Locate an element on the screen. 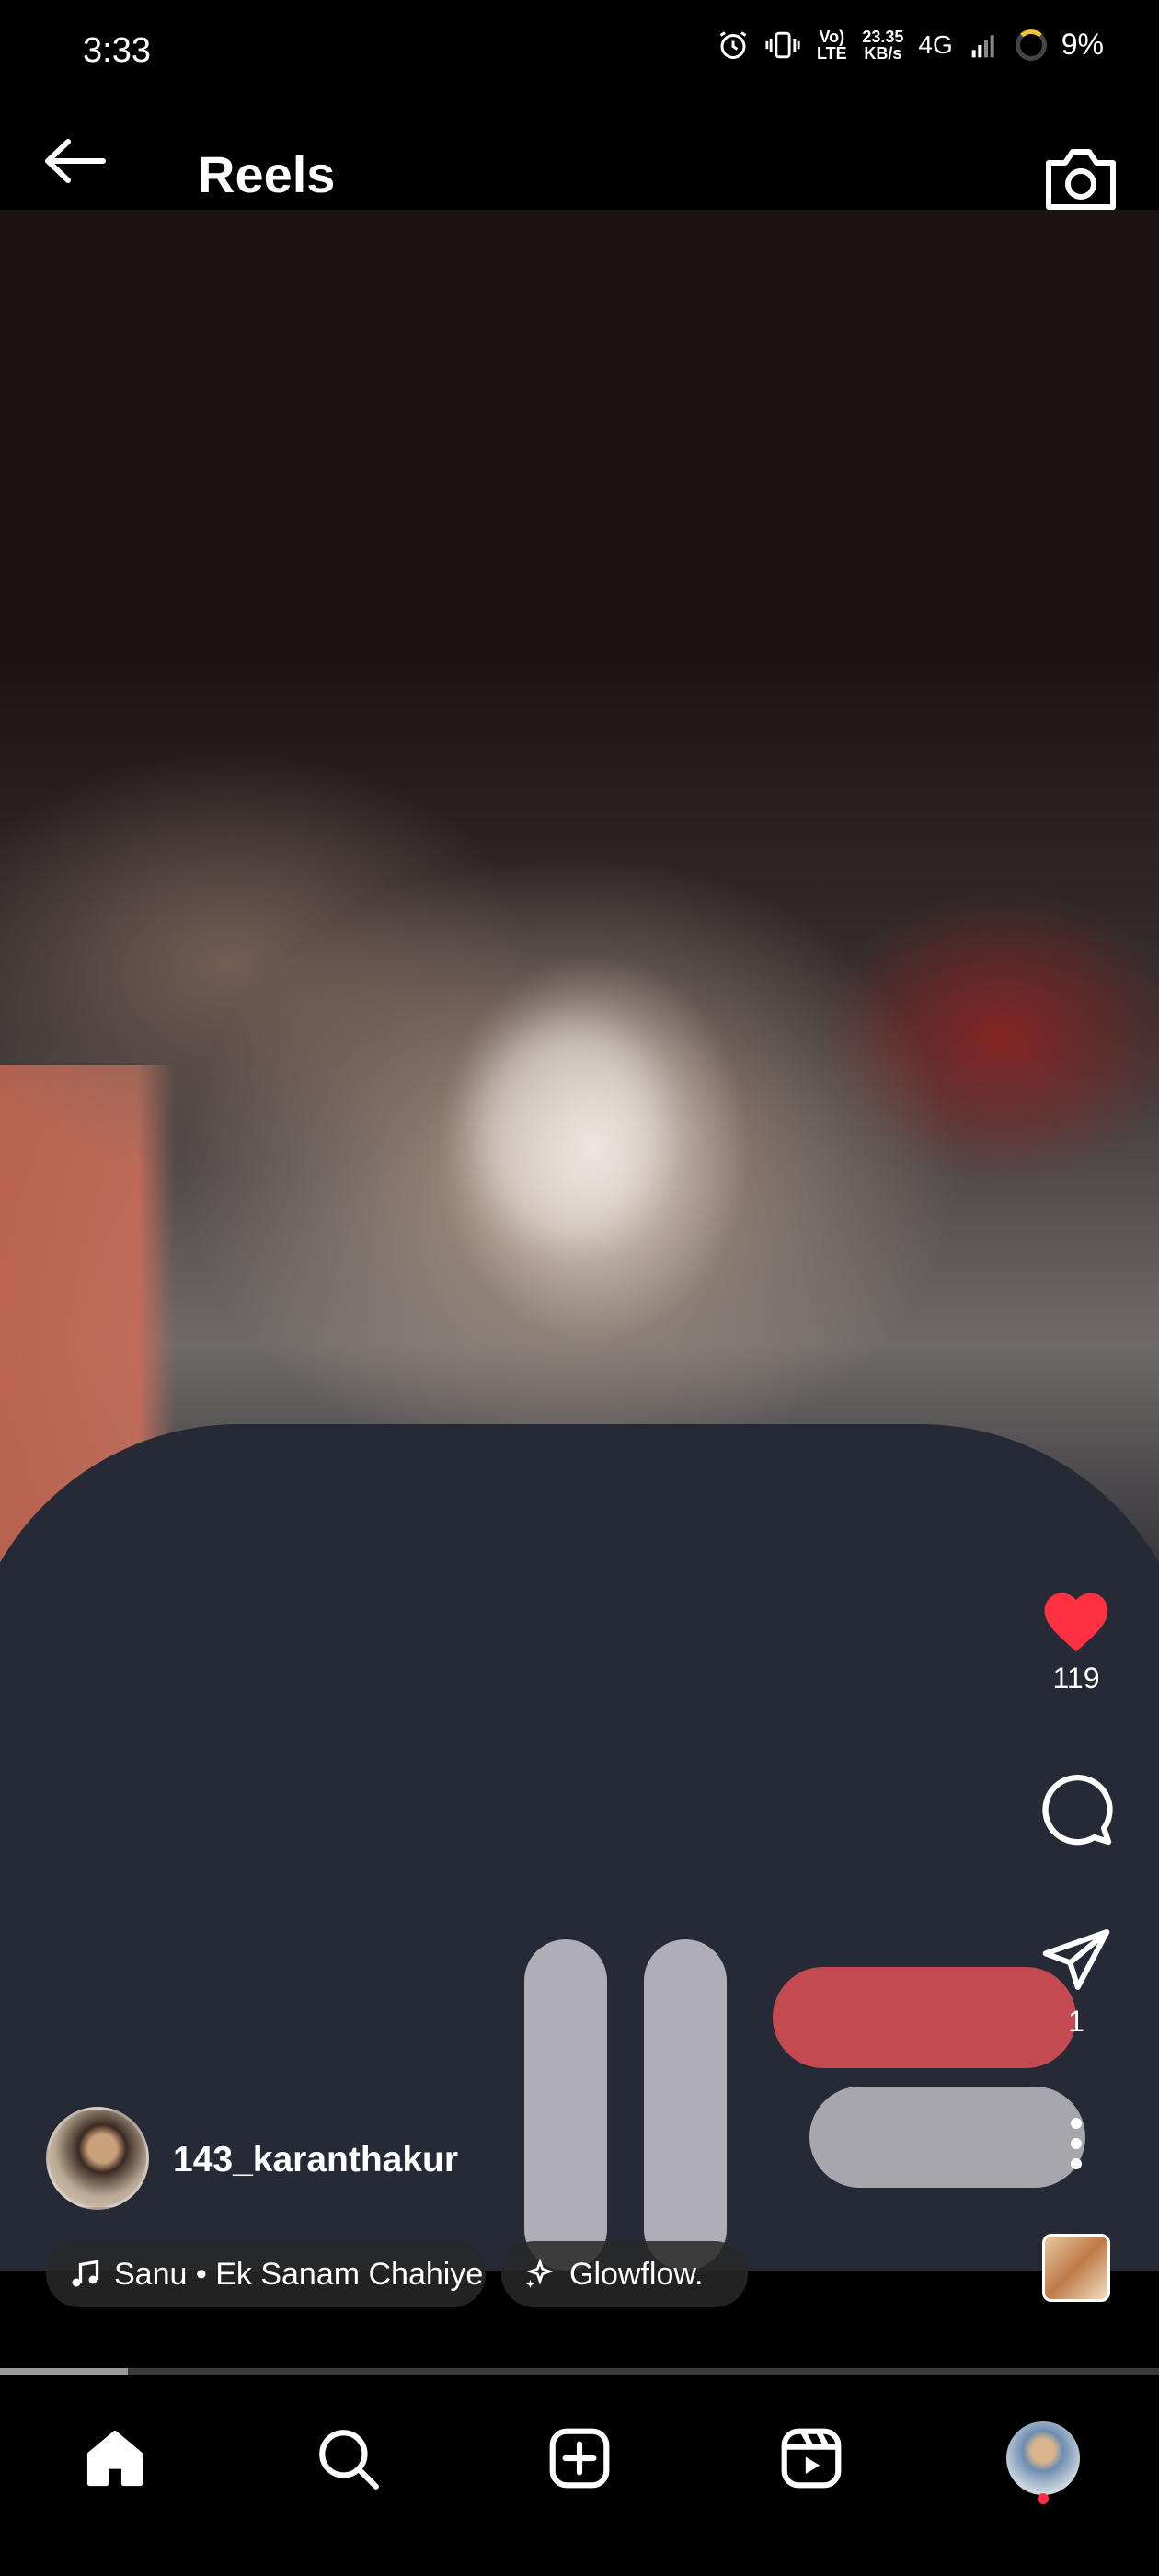  audio-thumbnail is located at coordinates (1076, 2268).